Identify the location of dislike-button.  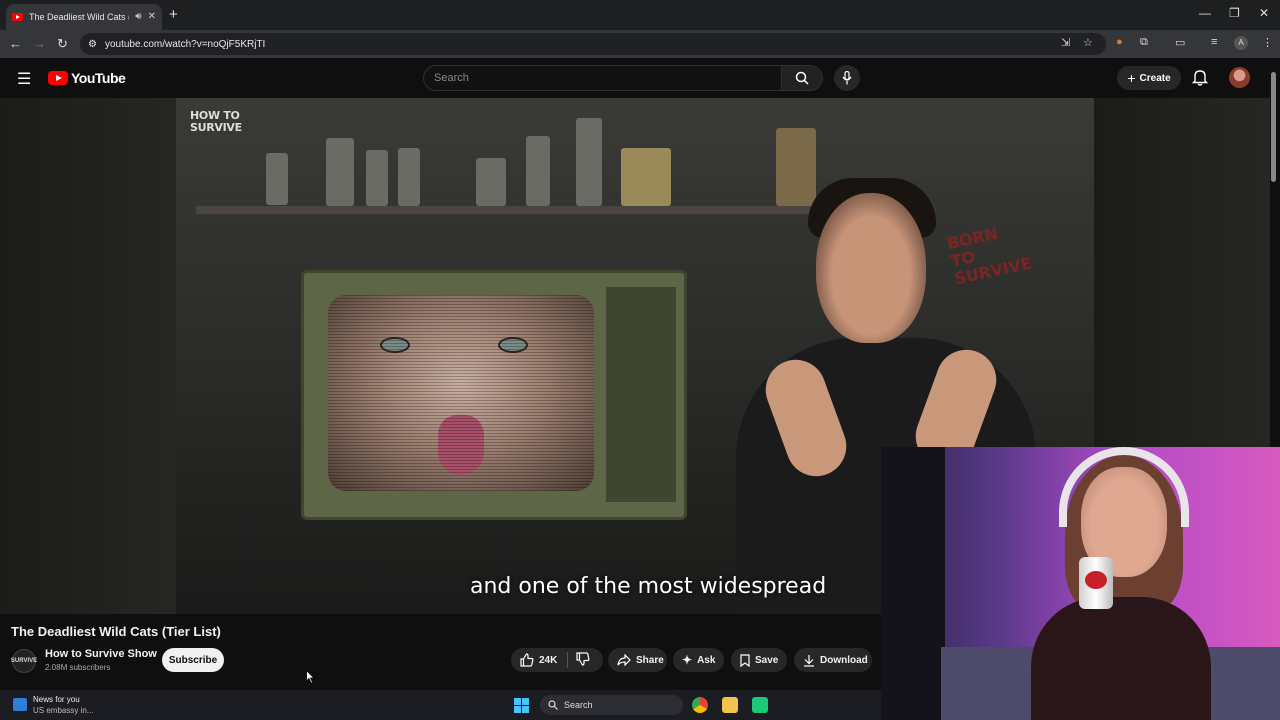
(583, 660).